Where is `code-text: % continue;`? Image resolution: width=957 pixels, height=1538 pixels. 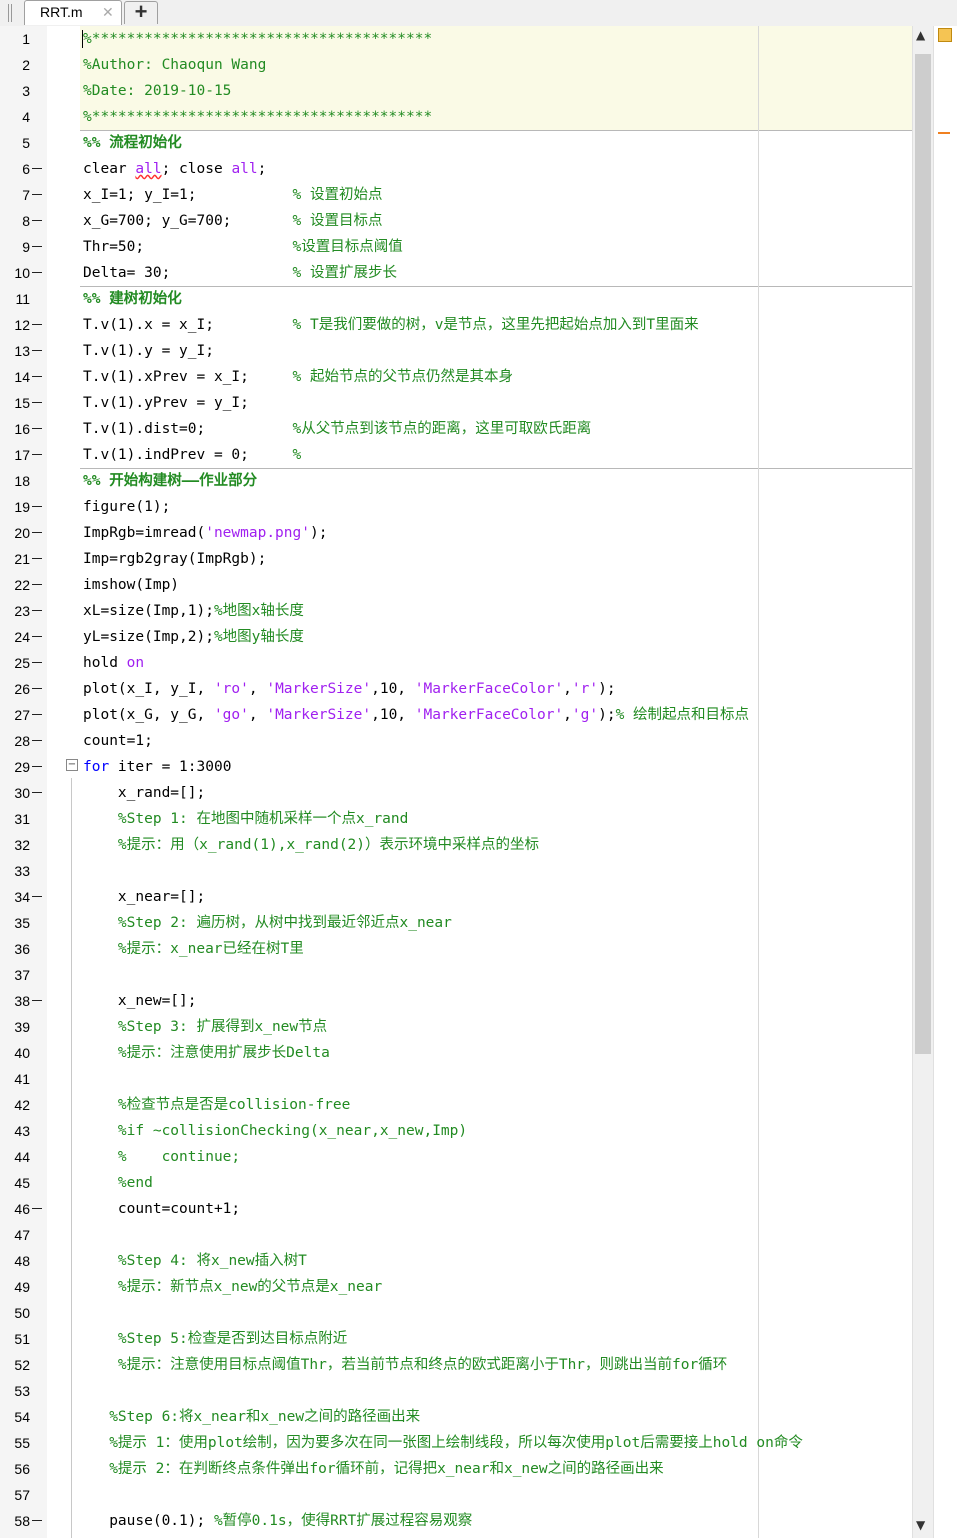
code-text: % continue; is located at coordinates (161, 1157).